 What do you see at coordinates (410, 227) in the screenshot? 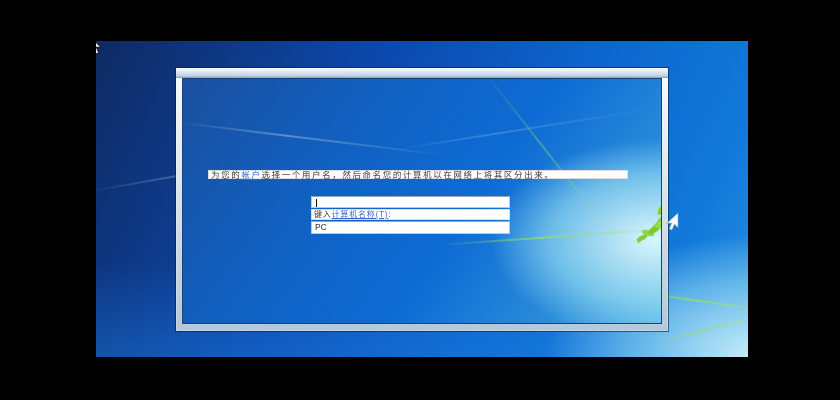
I see `computer-name-input: PC` at bounding box center [410, 227].